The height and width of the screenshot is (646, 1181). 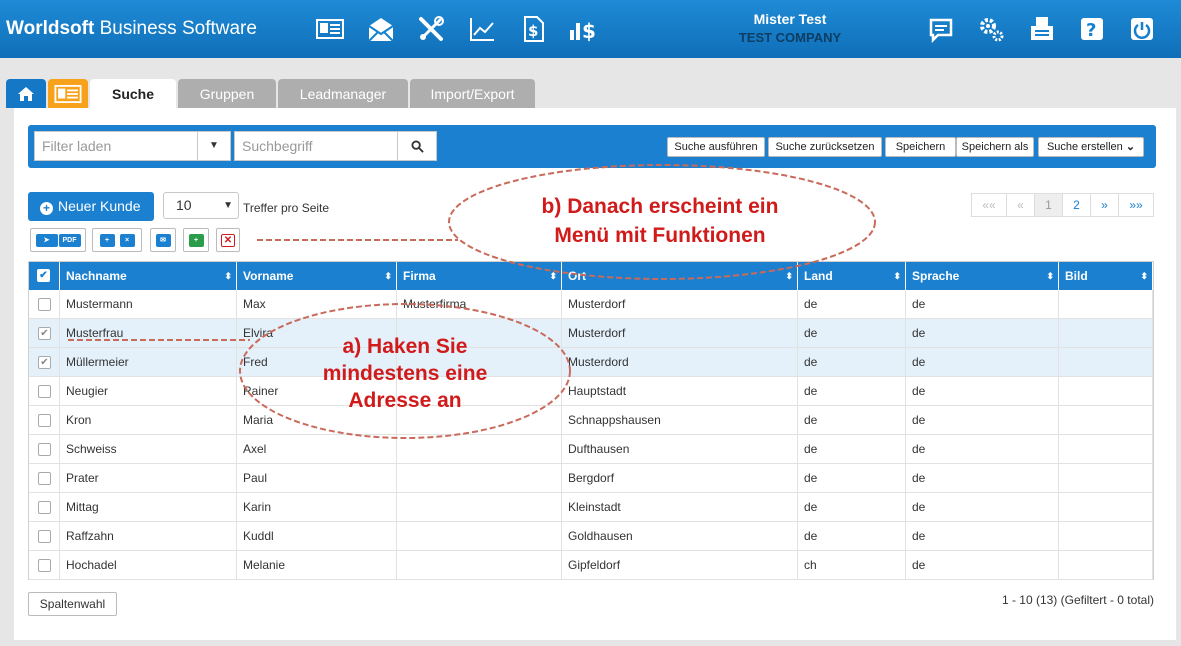 What do you see at coordinates (591, 391) in the screenshot?
I see `table-row: Neugier Rainer Hauptstadt de de` at bounding box center [591, 391].